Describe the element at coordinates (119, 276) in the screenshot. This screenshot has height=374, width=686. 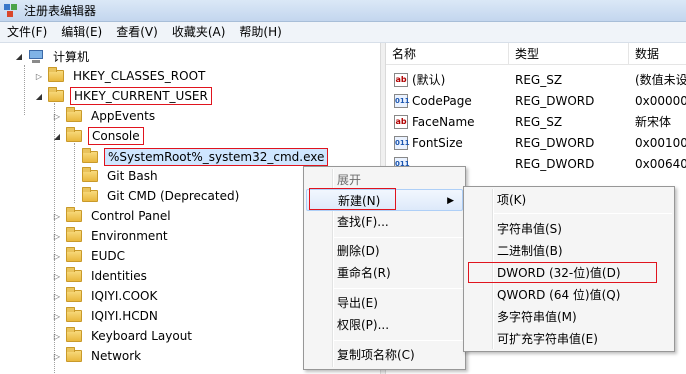
I see `tree-label: Identities` at that location.